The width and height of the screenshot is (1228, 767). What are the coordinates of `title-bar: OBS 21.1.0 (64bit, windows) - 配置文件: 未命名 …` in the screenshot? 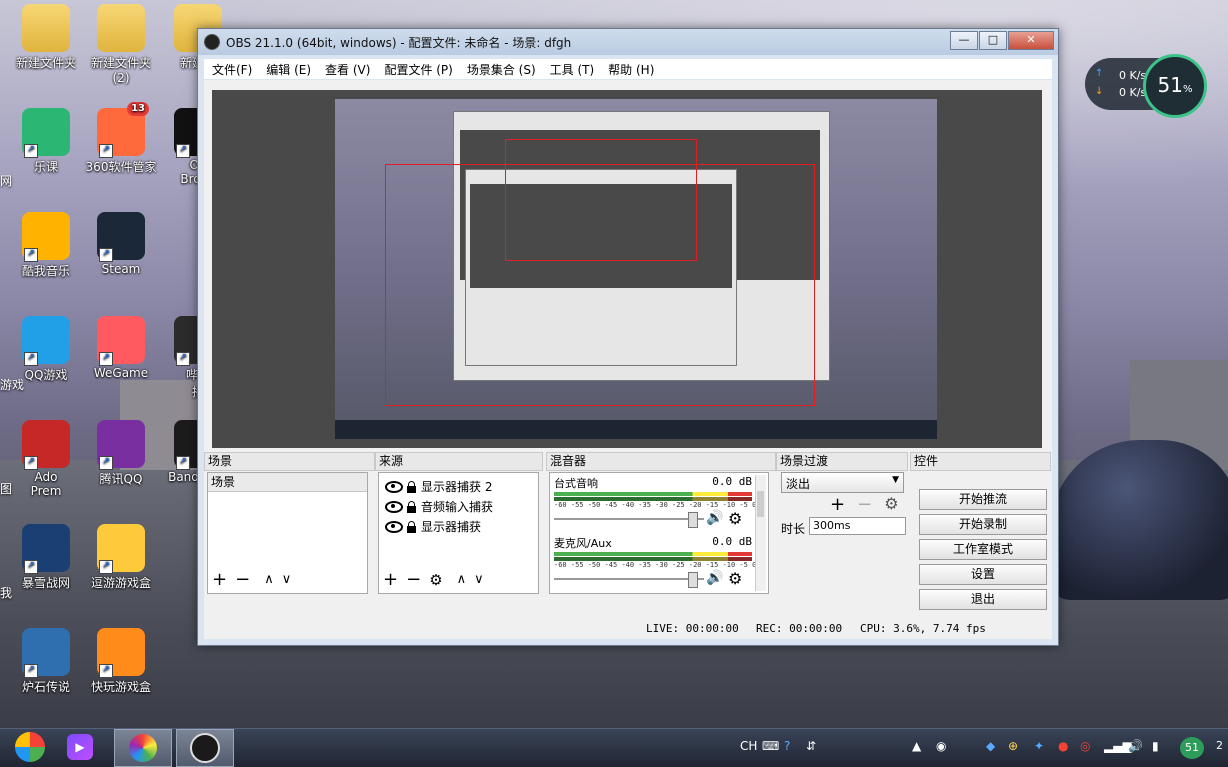 It's located at (628, 42).